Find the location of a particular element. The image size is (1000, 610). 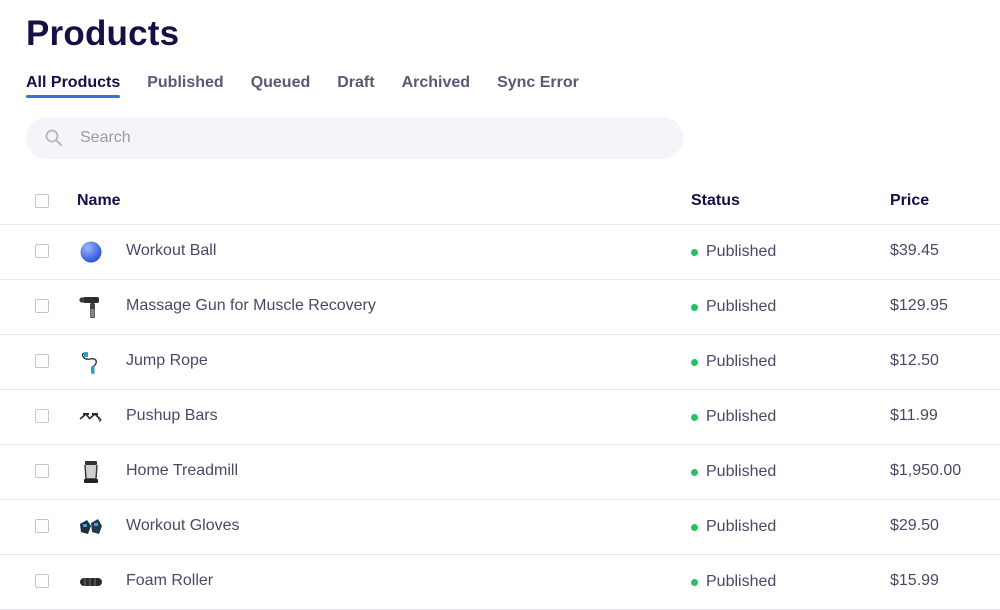

product-name: Jump Rope is located at coordinates (167, 361).